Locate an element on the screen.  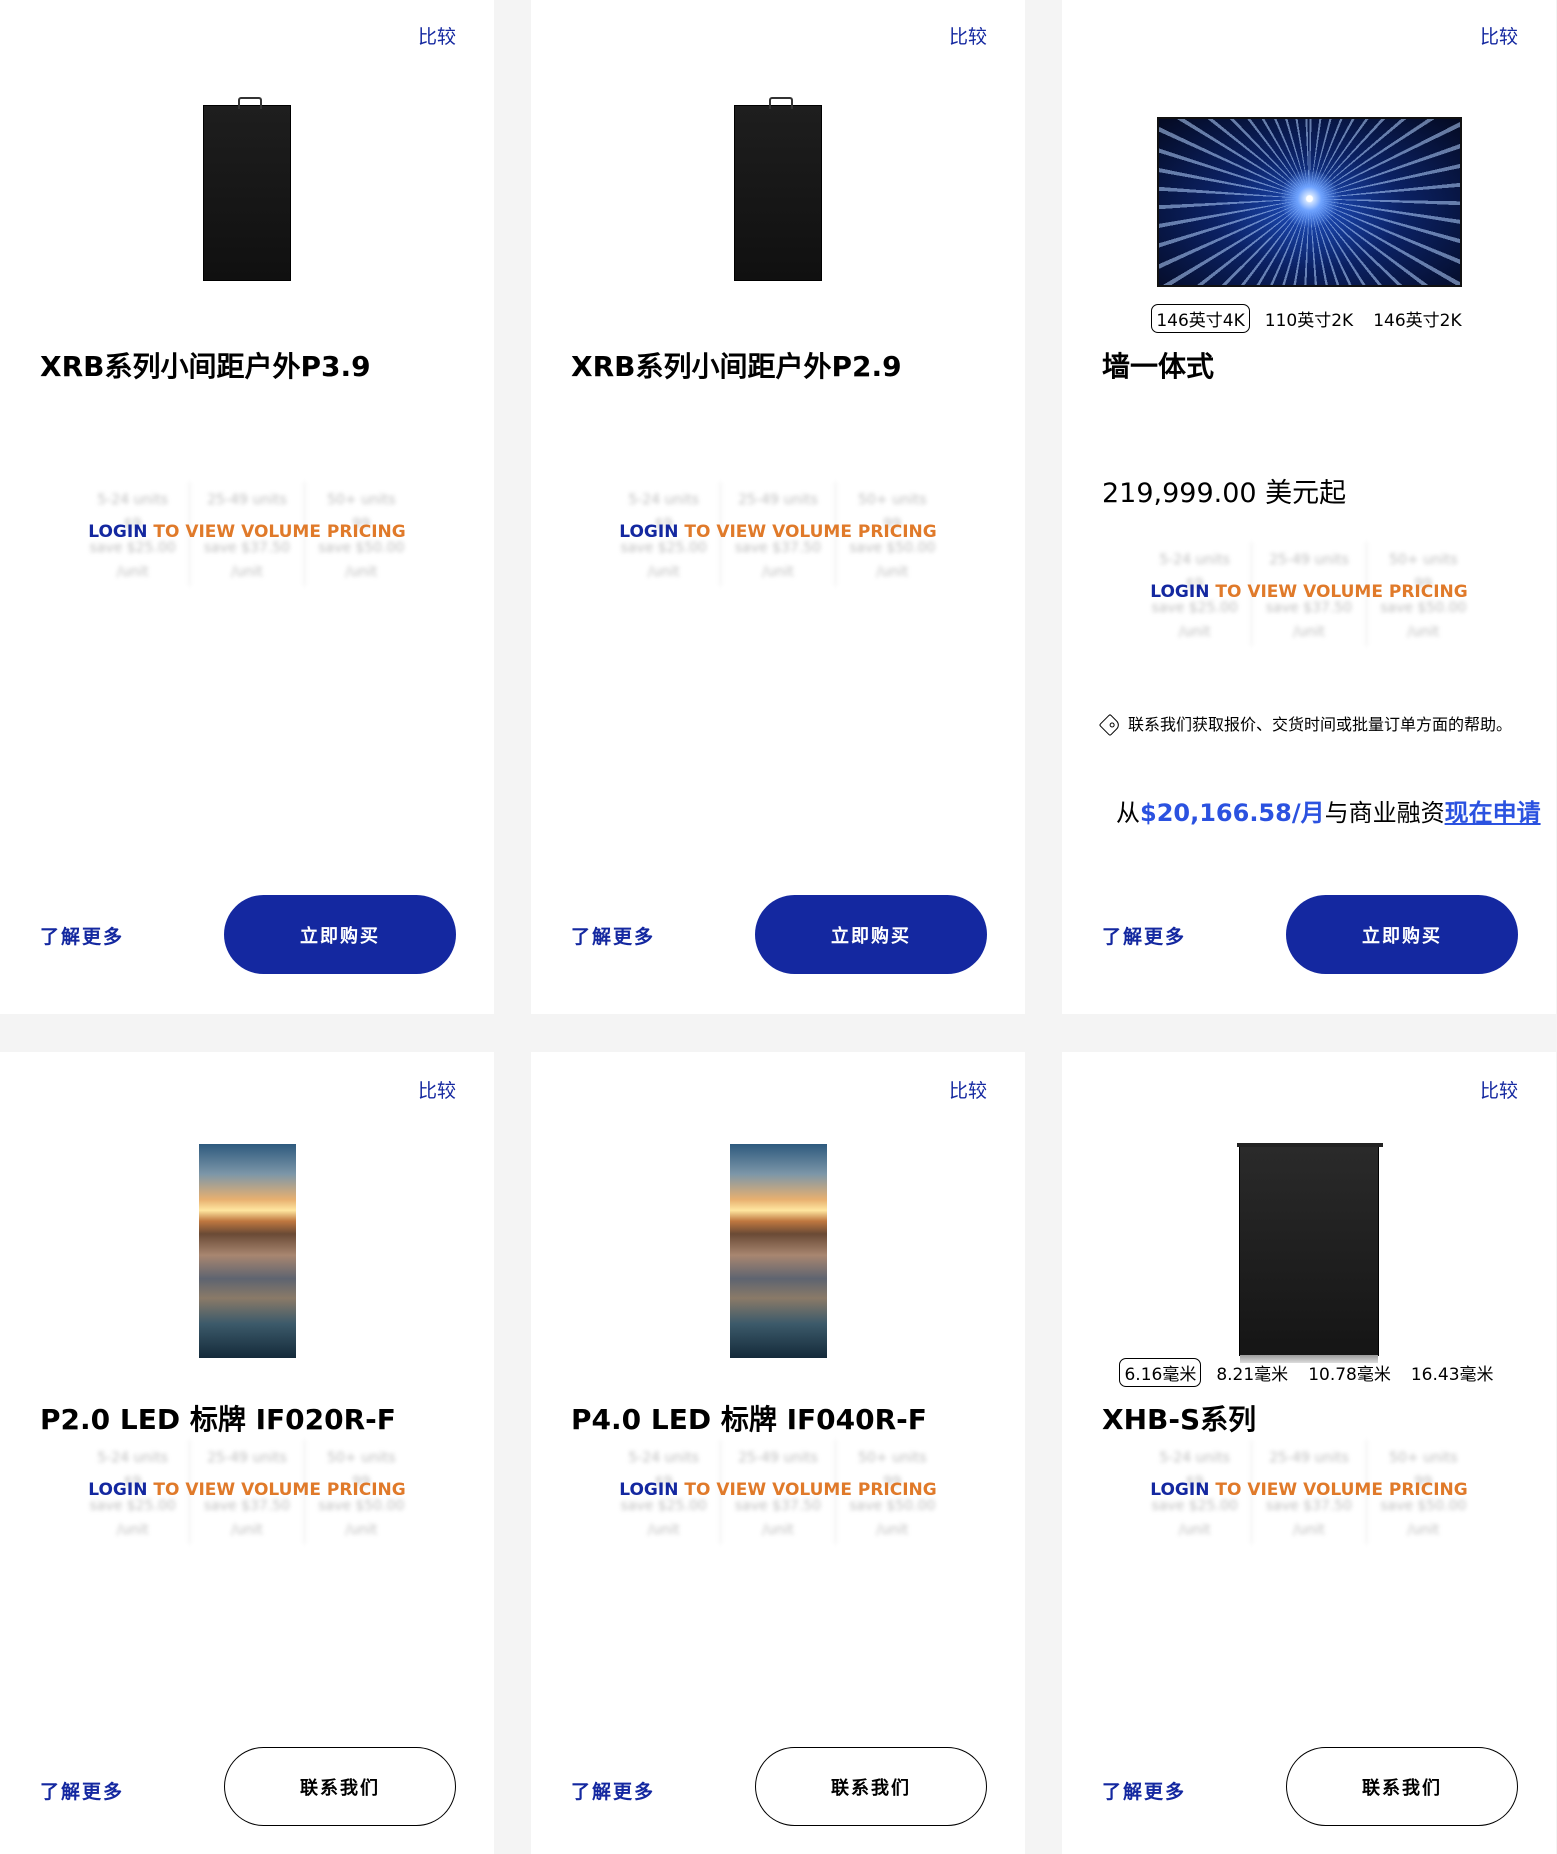
variant-option: 146英寸2K is located at coordinates (1417, 318).